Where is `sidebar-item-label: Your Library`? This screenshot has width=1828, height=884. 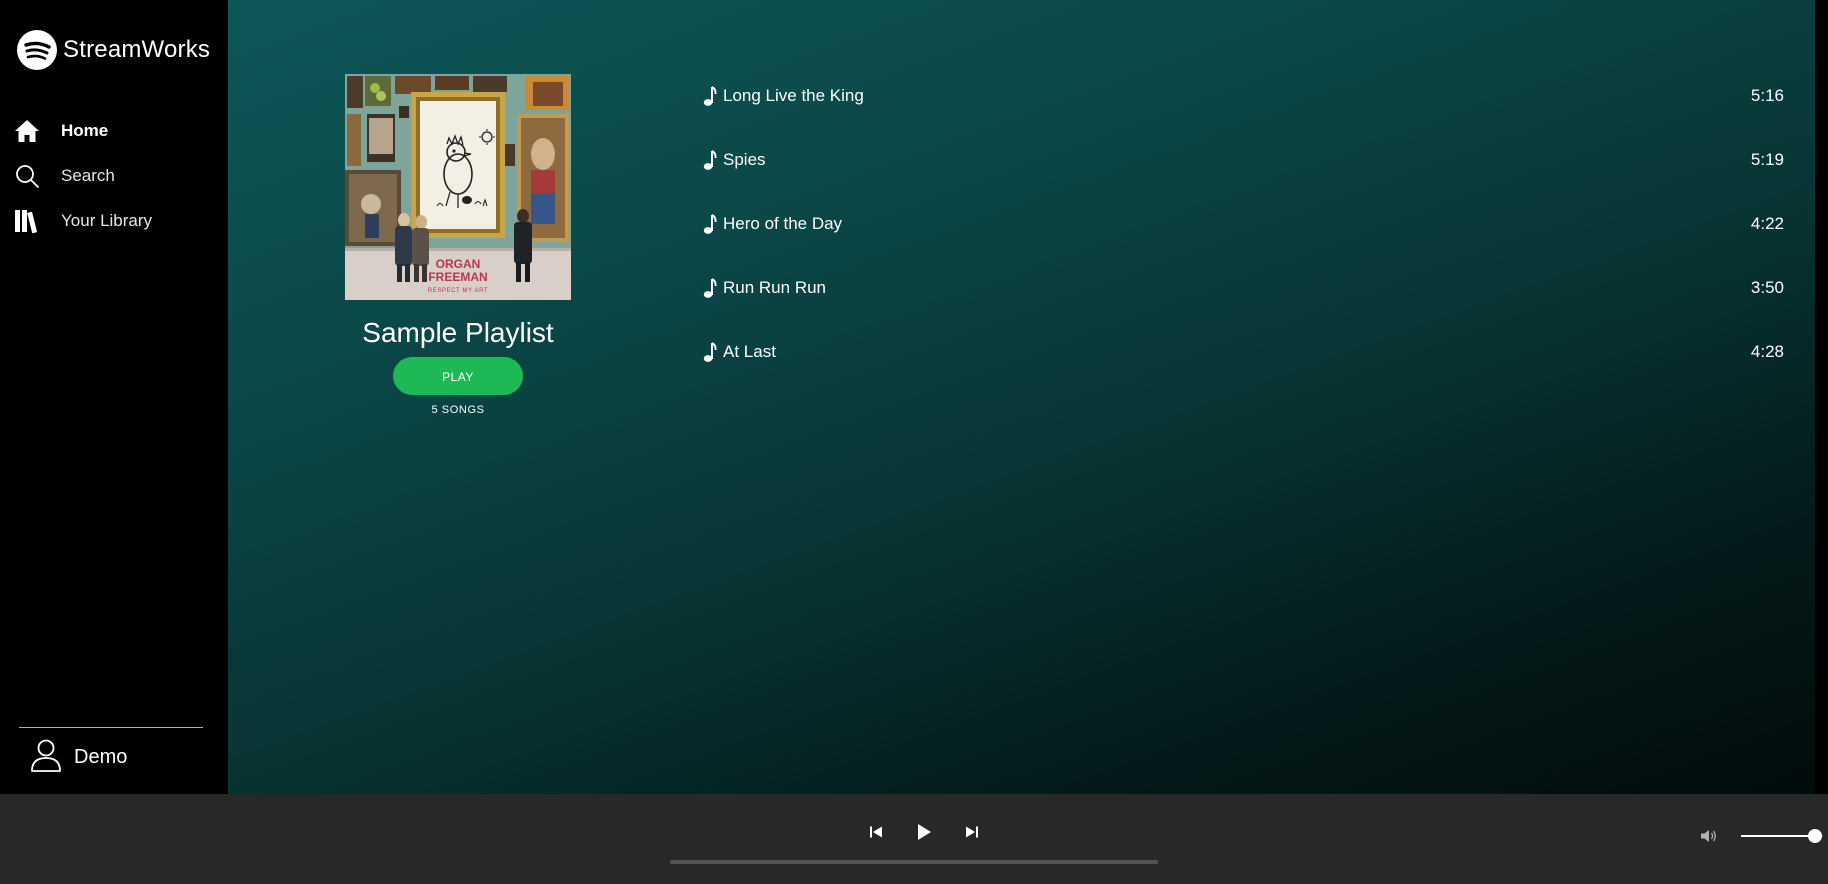 sidebar-item-label: Your Library is located at coordinates (107, 220).